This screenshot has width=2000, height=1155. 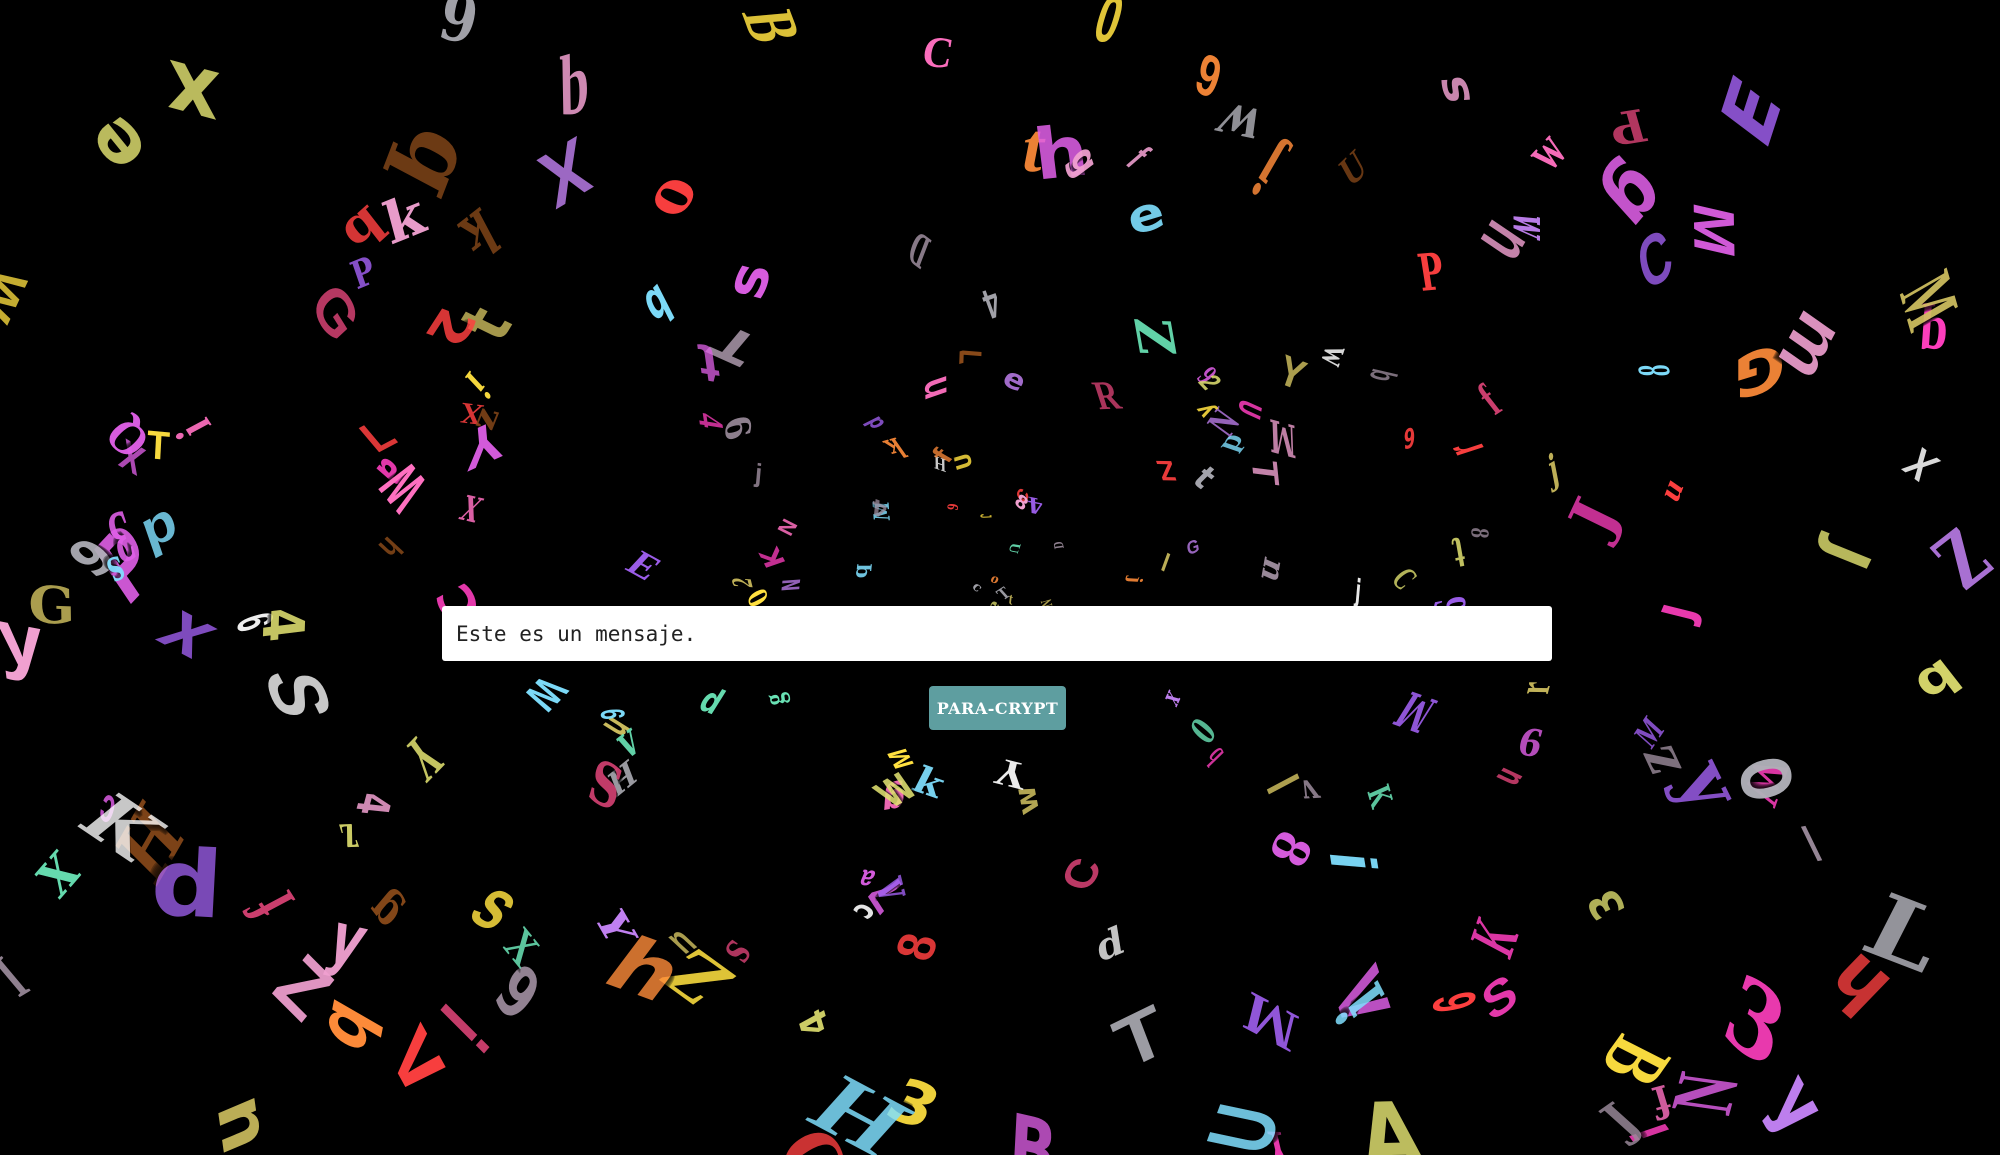 What do you see at coordinates (1013, 548) in the screenshot?
I see `floating-letter-glyph: U` at bounding box center [1013, 548].